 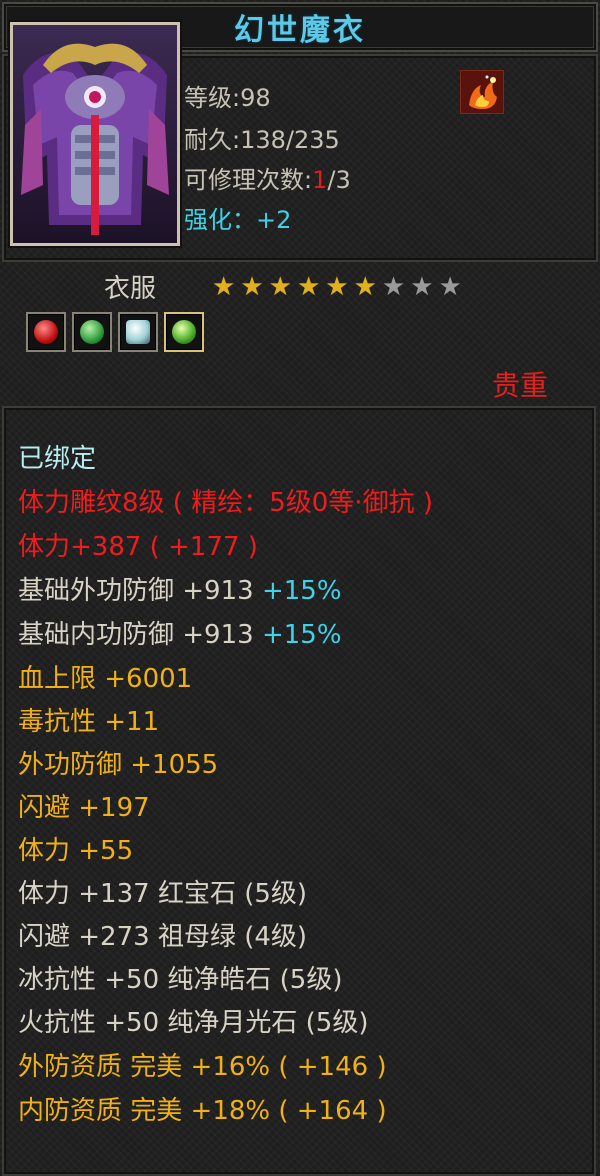 I want to click on star-rating: ★ ★ ★ ★ ★ ★ ★ ★ ★, so click(x=337, y=287).